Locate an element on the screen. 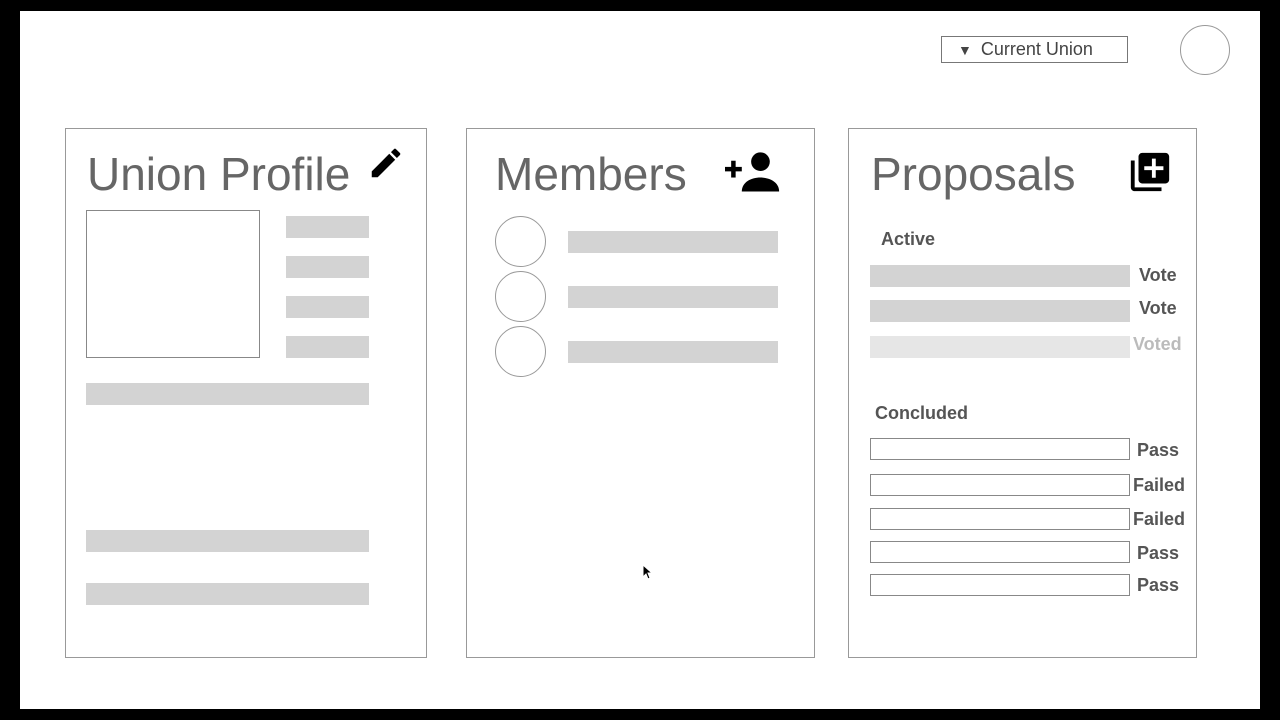 The width and height of the screenshot is (1280, 720). union-logo-placeholder is located at coordinates (173, 284).